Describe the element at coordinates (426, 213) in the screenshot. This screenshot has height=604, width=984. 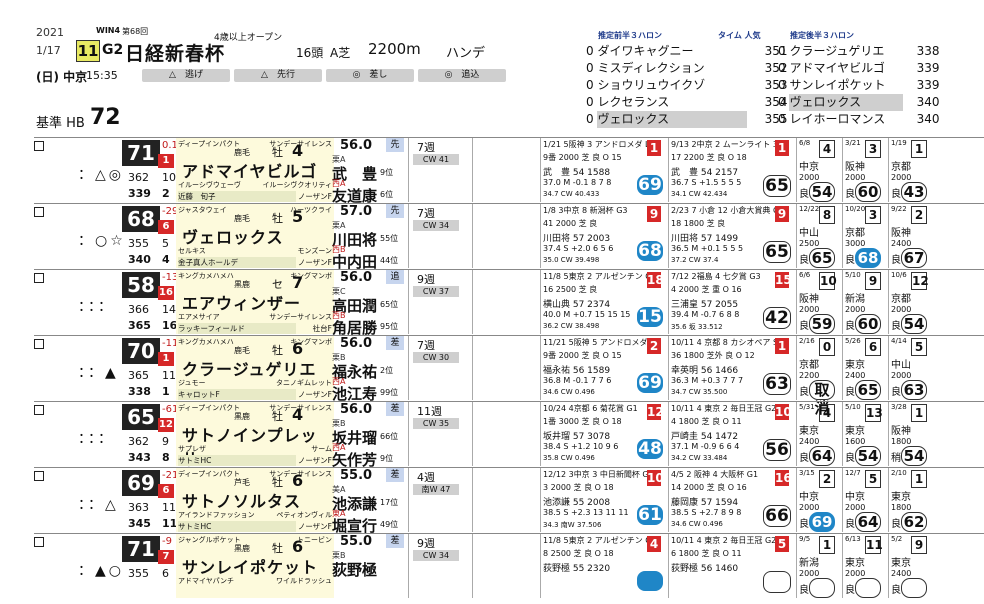
I see `weeks-rest: 7週` at that location.